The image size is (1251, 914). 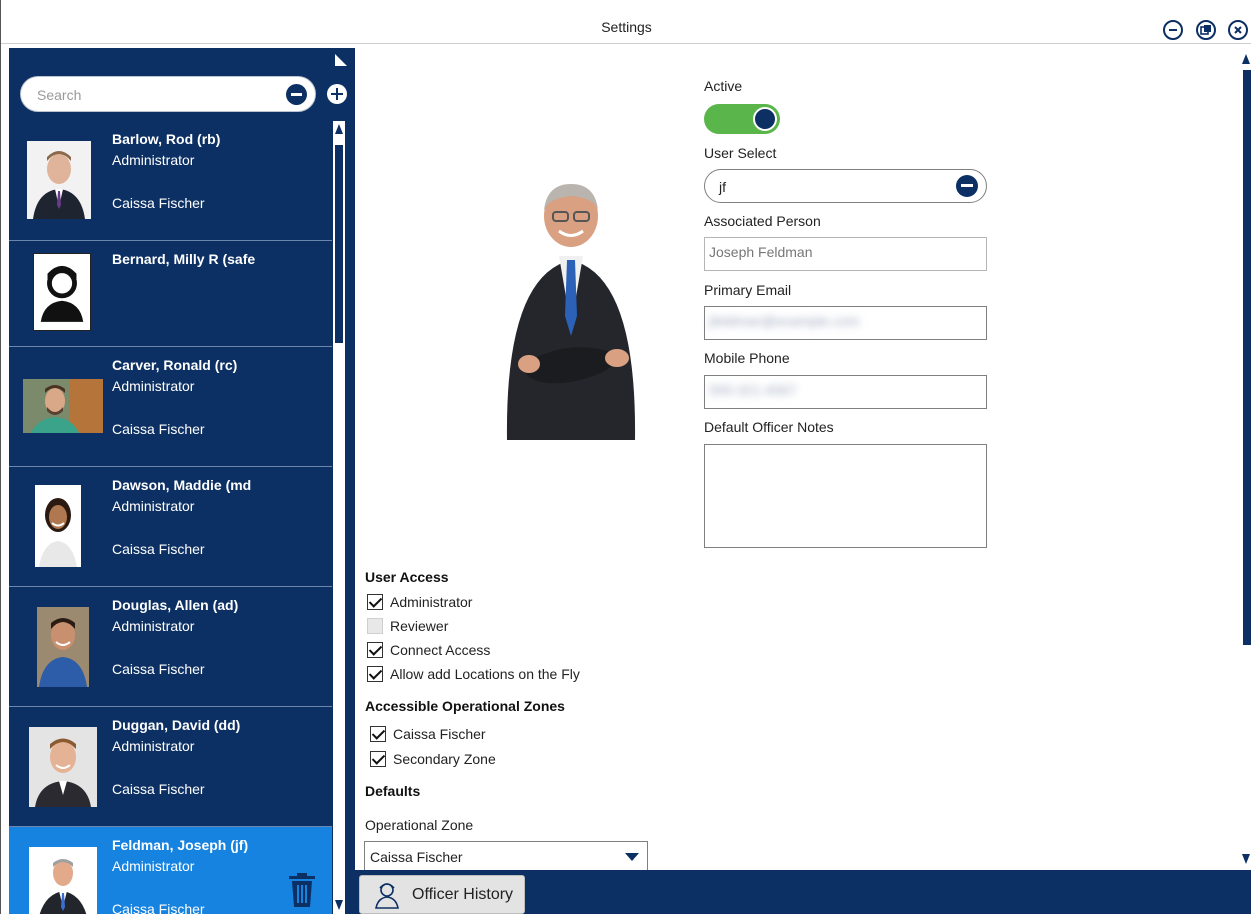 What do you see at coordinates (723, 86) in the screenshot?
I see `active-label: Active` at bounding box center [723, 86].